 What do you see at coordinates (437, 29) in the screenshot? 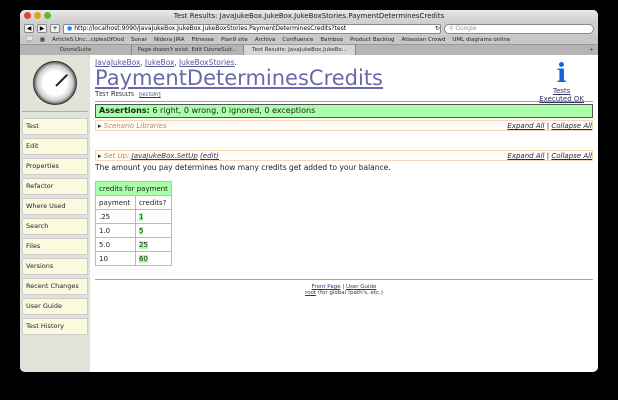
I see `reload-icon: ↻` at bounding box center [437, 29].